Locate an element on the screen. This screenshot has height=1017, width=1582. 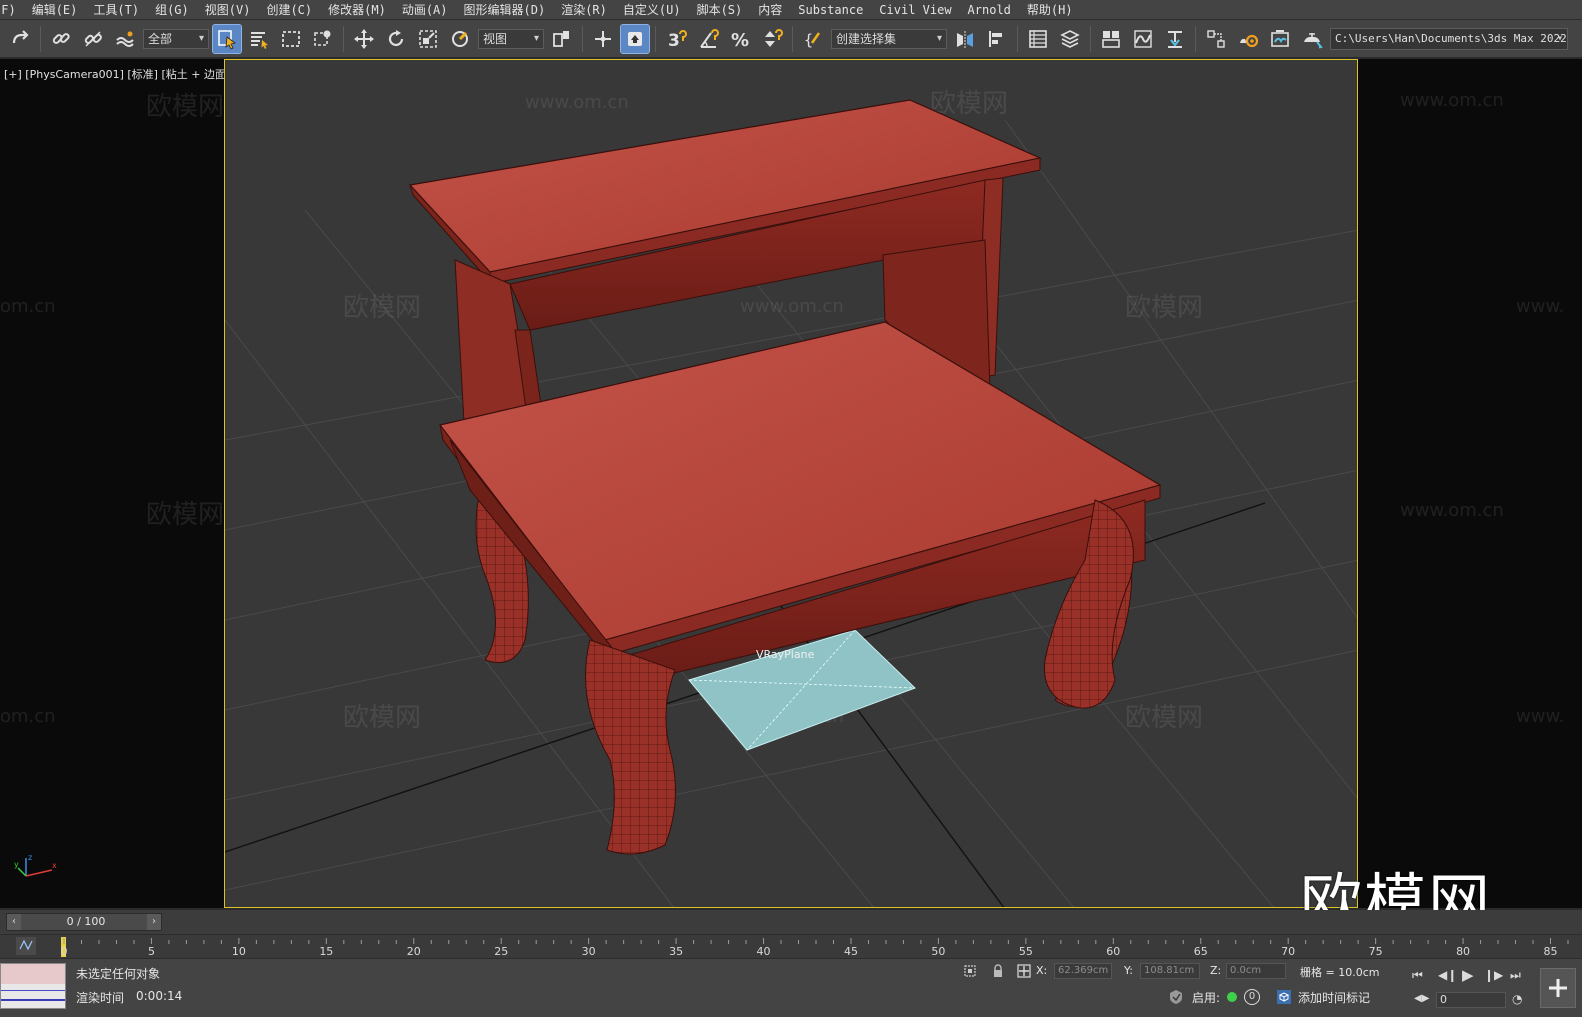
previous-key-icon: ◀❙ is located at coordinates (1447, 975).